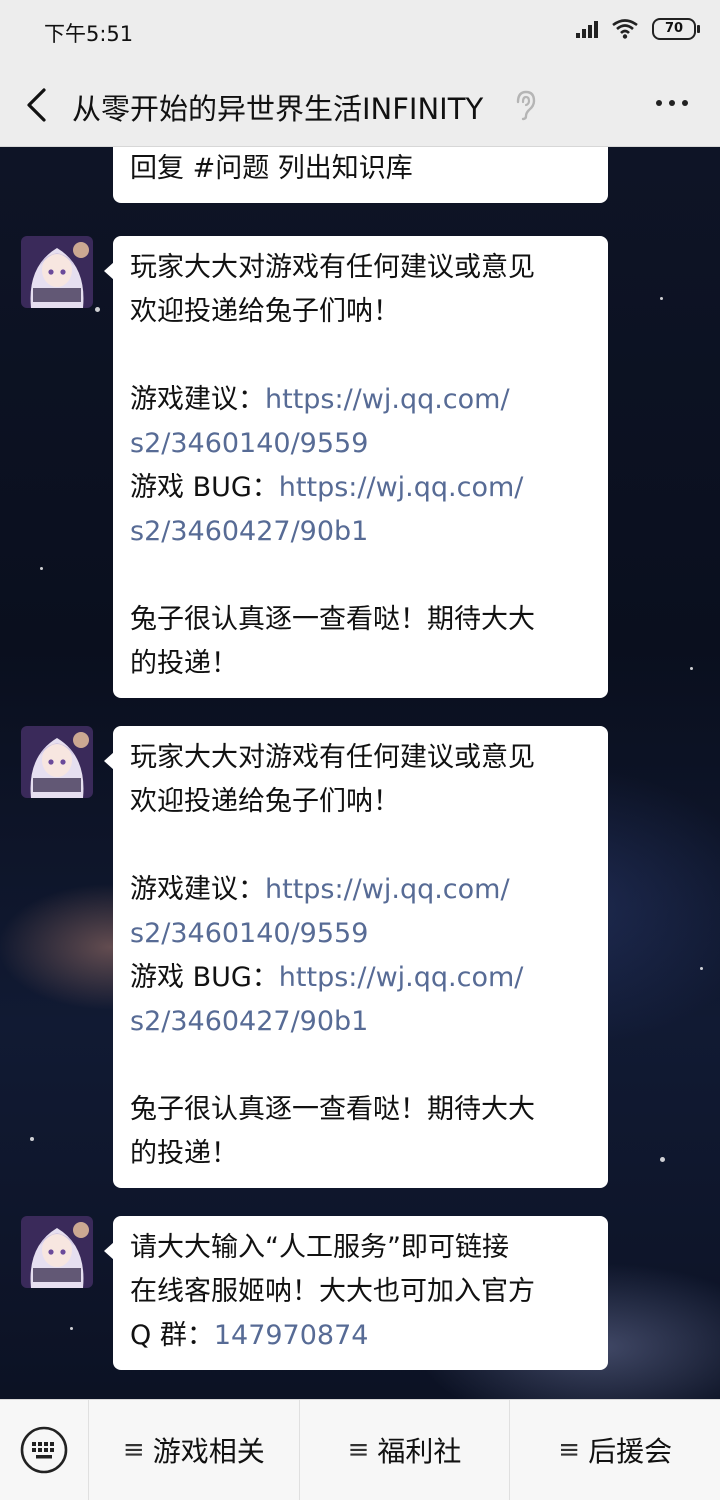  I want to click on menu-item-support: ≡ 后援会, so click(614, 1450).